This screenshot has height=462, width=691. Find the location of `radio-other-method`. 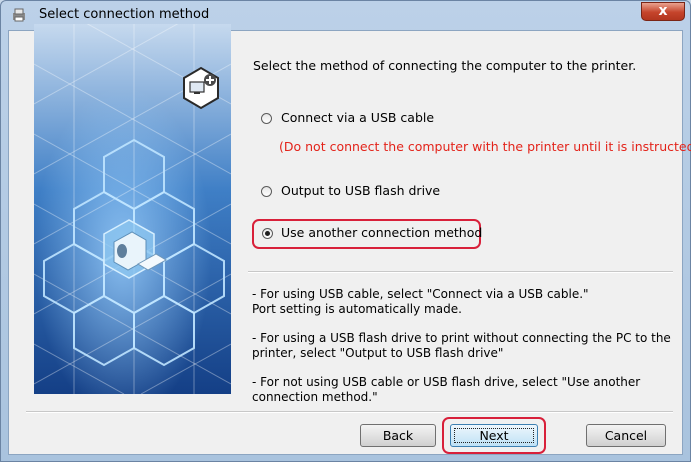

radio-other-method is located at coordinates (267, 233).